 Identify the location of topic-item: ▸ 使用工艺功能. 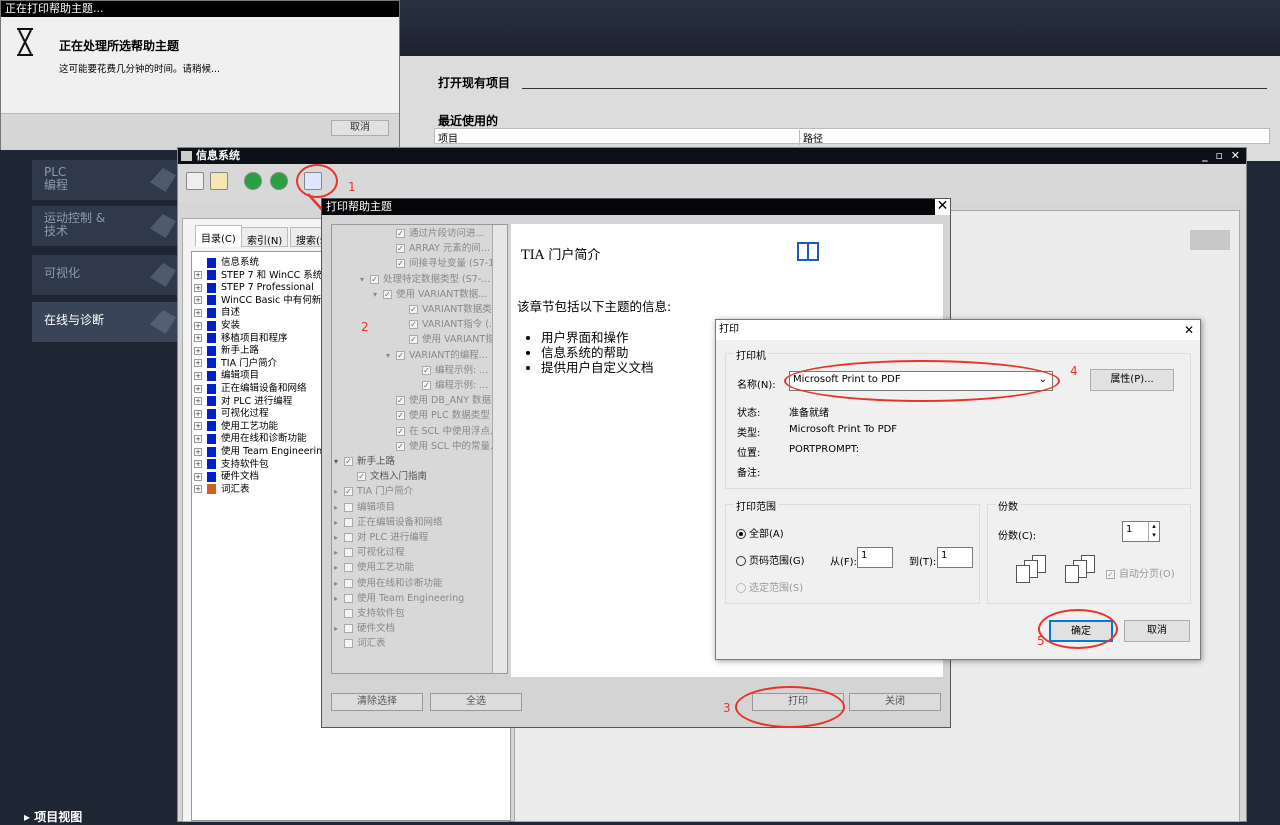
(374, 567).